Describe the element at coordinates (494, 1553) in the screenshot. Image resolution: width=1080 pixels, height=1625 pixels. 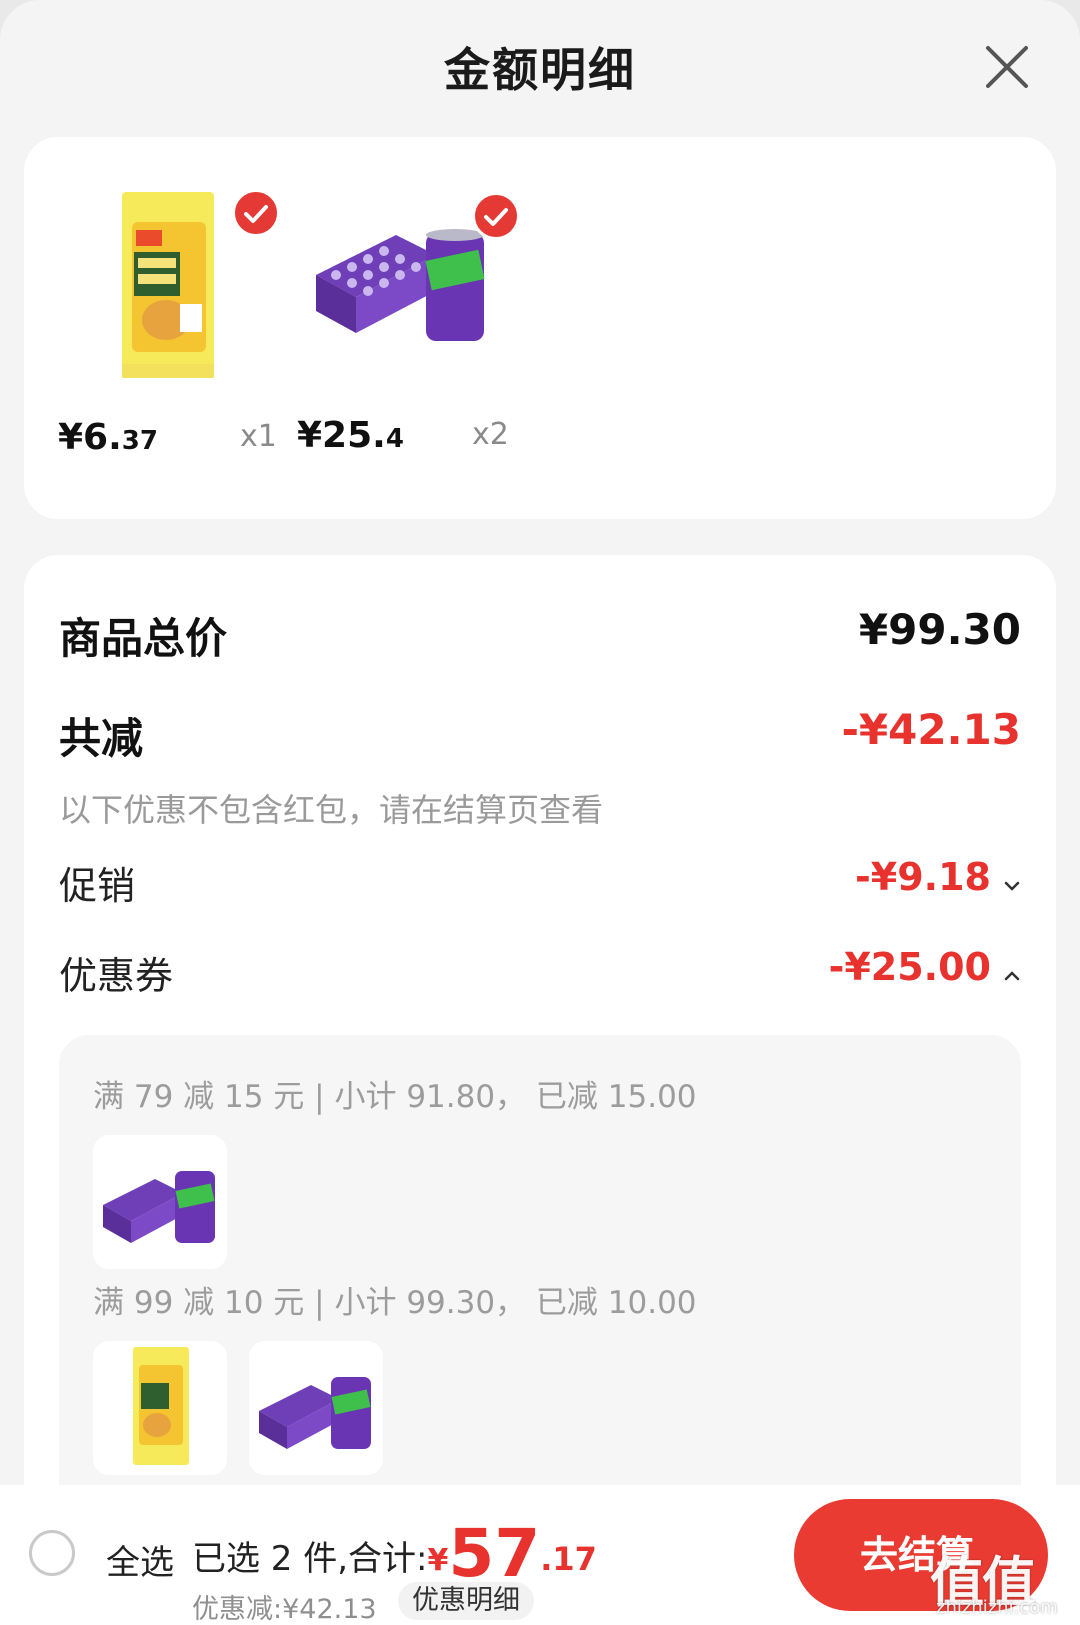
I see `total-integer: 57` at that location.